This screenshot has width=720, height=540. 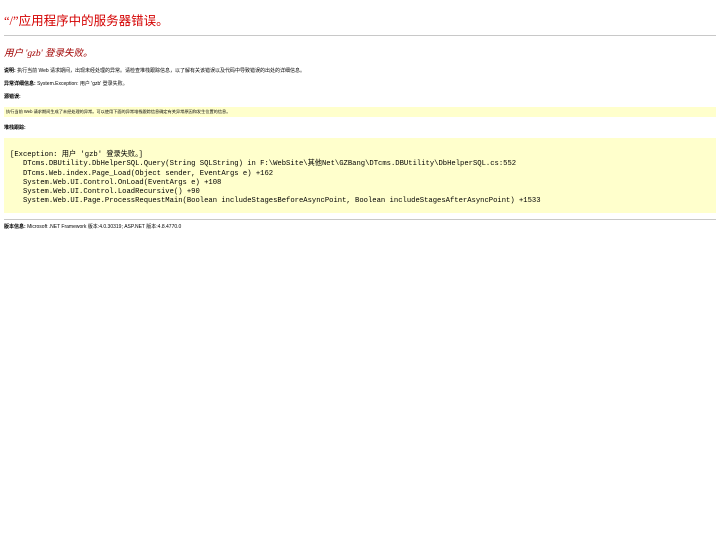 I want to click on stack-trace-line: [Exception: 用户 'gzb' 登录失败。], so click(x=76, y=155).